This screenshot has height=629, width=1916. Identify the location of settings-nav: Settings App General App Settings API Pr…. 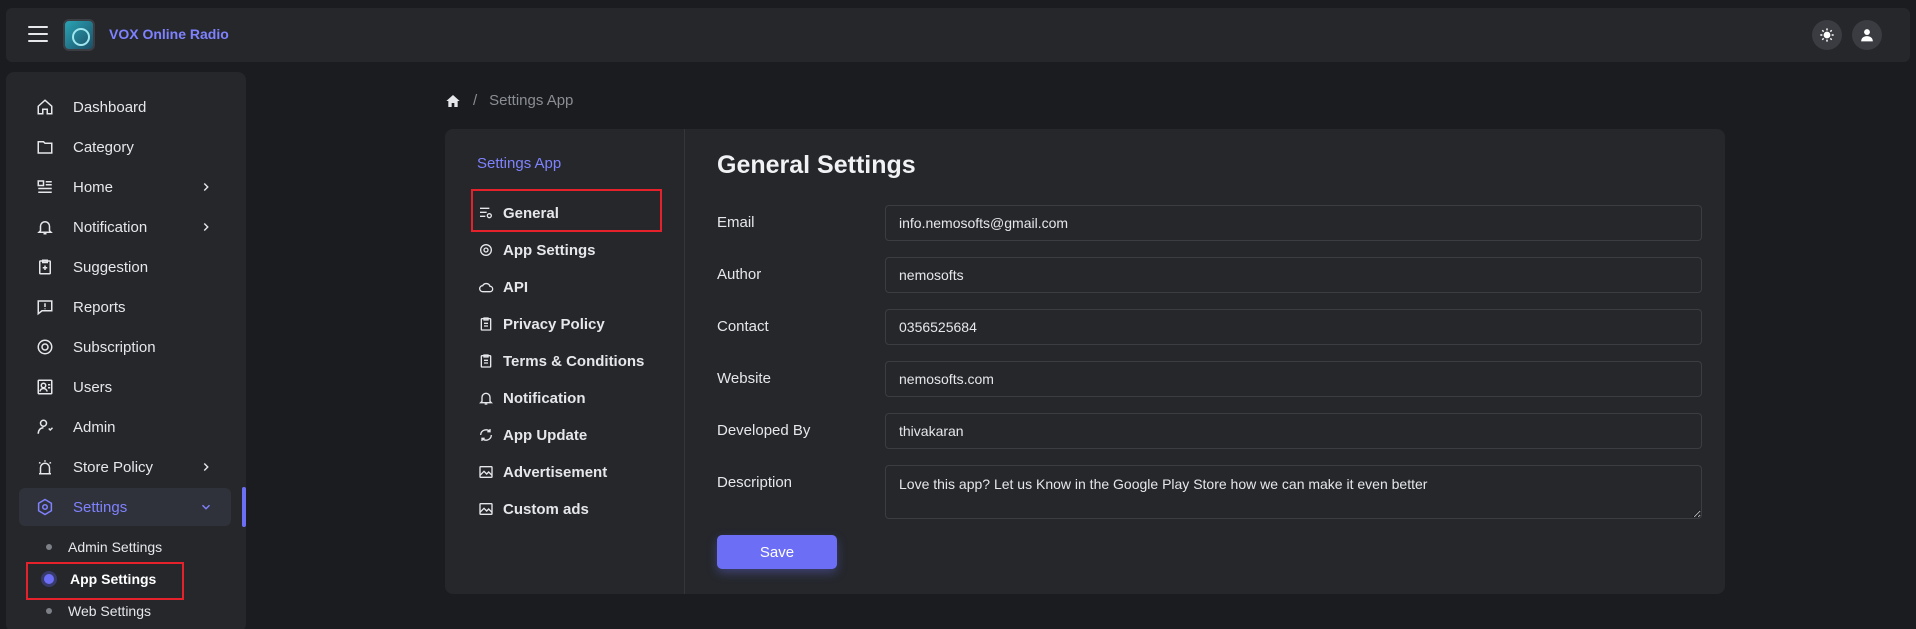
(565, 361).